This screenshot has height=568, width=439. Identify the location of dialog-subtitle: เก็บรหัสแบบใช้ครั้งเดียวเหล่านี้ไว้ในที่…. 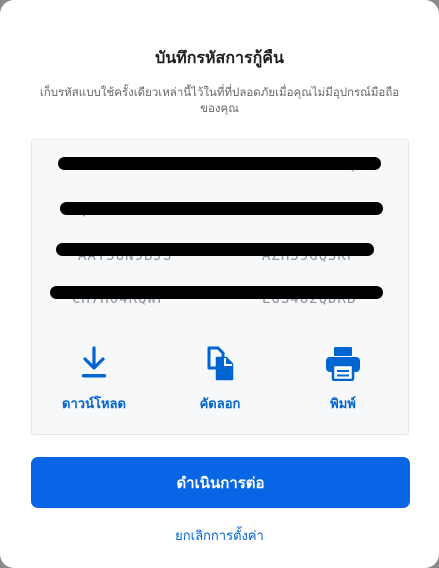
(219, 100).